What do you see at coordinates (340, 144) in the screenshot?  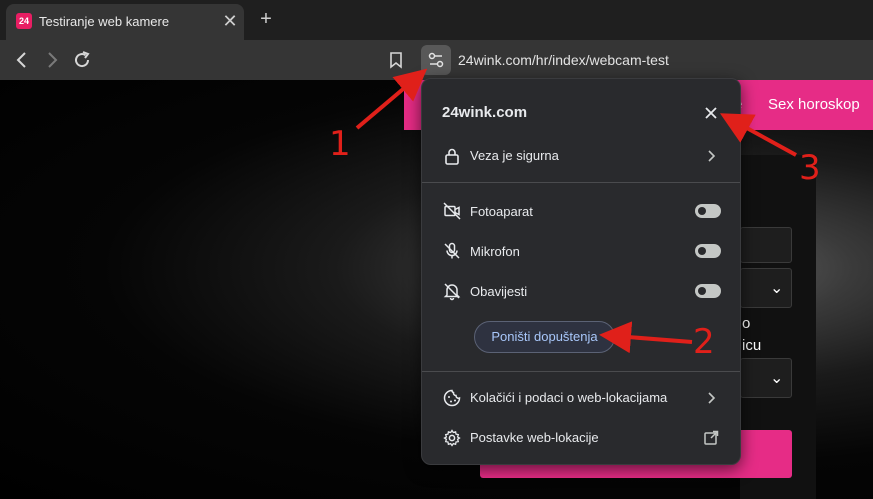 I see `annotation-number-1: 1` at bounding box center [340, 144].